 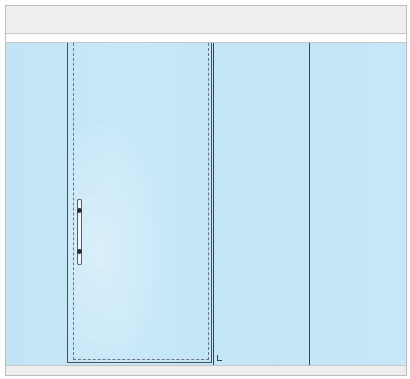 What do you see at coordinates (206, 370) in the screenshot?
I see `bottom-rail-band` at bounding box center [206, 370].